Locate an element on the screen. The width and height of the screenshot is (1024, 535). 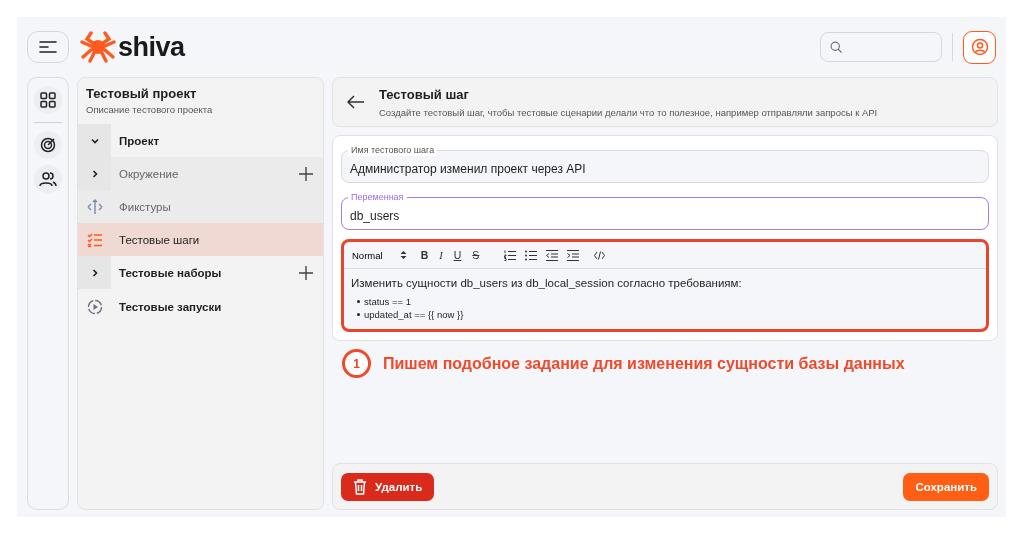
users-icon is located at coordinates (48, 179).